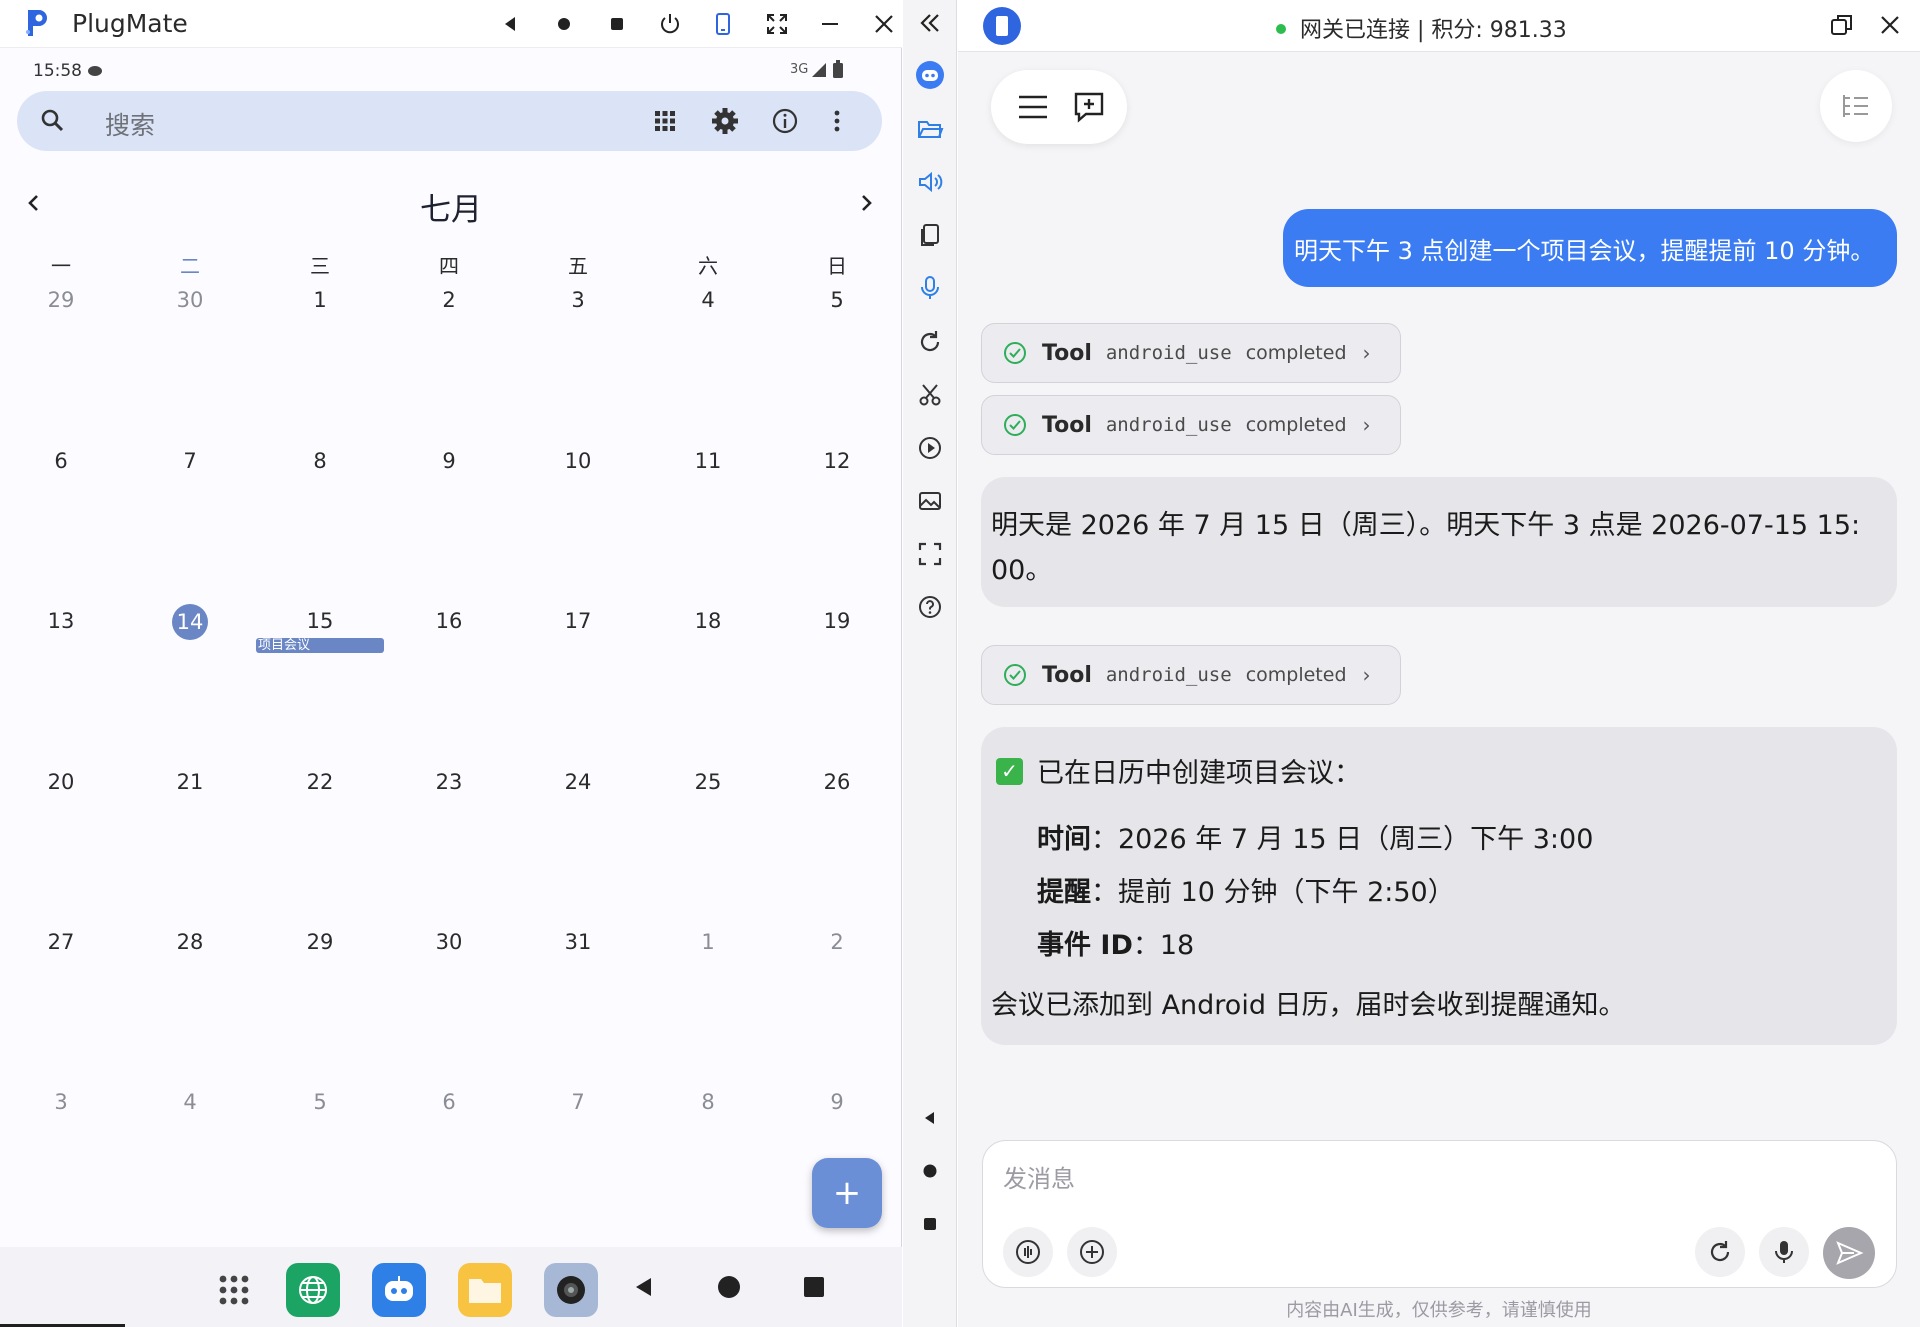 This screenshot has width=1920, height=1327. Describe the element at coordinates (320, 645) in the screenshot. I see `calendar-event-chip: 项目会议` at that location.